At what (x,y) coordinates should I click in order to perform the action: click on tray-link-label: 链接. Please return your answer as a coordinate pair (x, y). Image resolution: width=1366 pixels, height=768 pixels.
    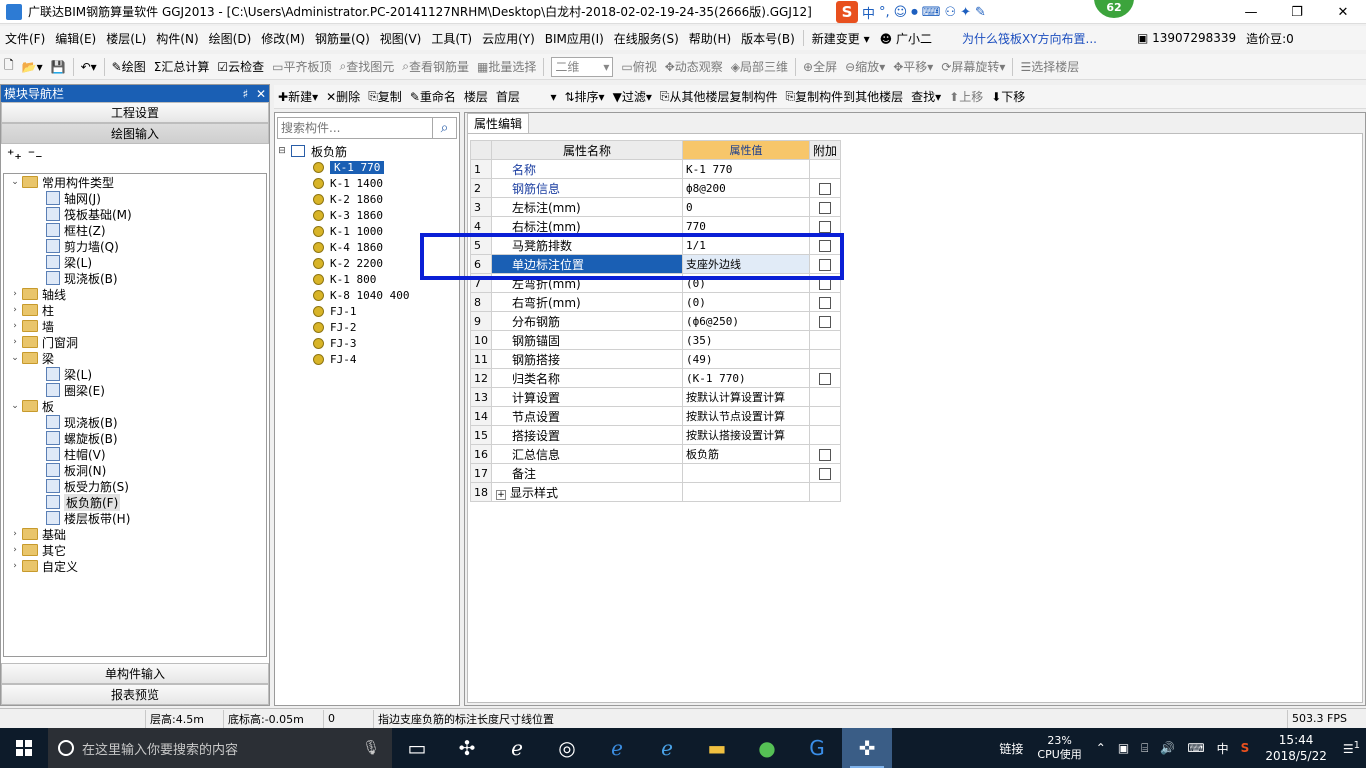
    Looking at the image, I should click on (1011, 748).